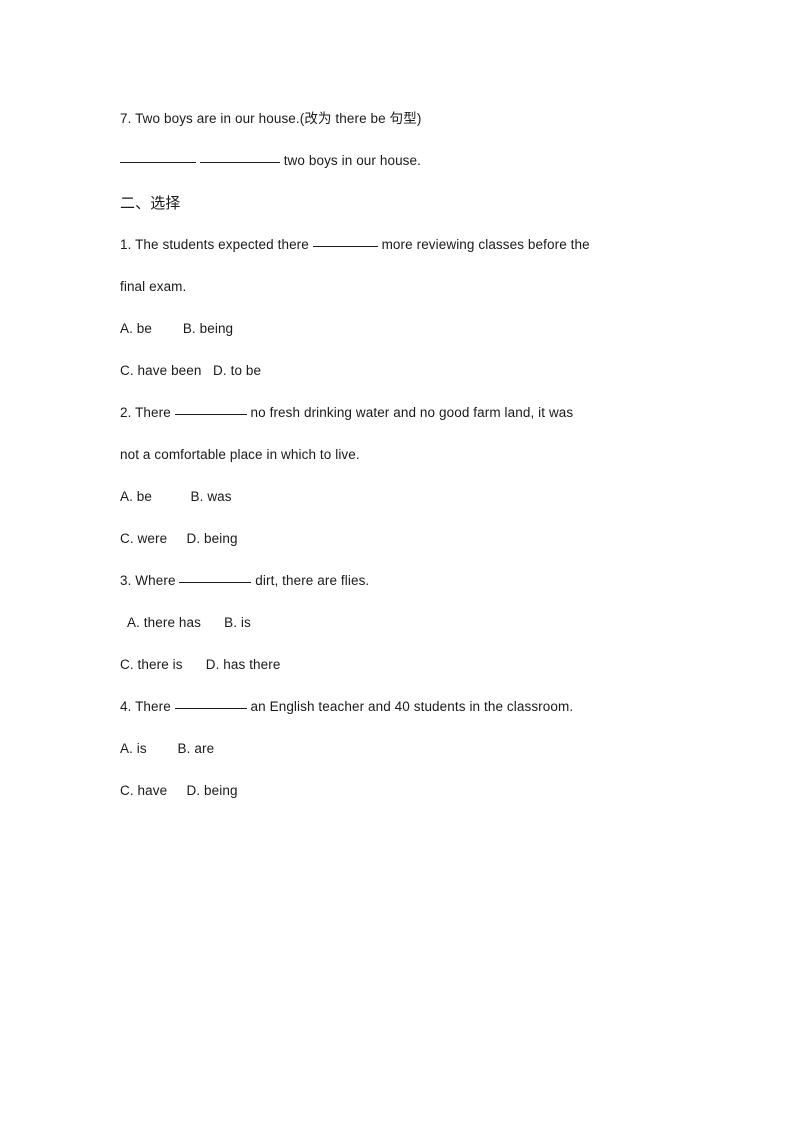 This screenshot has height=1123, width=794. Describe the element at coordinates (215, 582) in the screenshot. I see `question-3-blank` at that location.